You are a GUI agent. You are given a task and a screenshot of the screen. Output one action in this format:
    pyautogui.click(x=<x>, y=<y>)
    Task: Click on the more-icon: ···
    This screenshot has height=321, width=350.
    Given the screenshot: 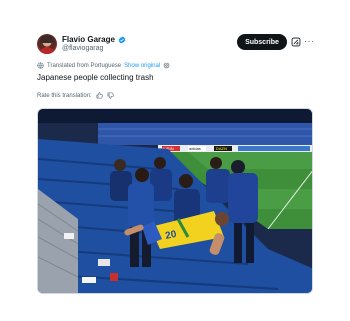 What is the action you would take?
    pyautogui.click(x=309, y=41)
    